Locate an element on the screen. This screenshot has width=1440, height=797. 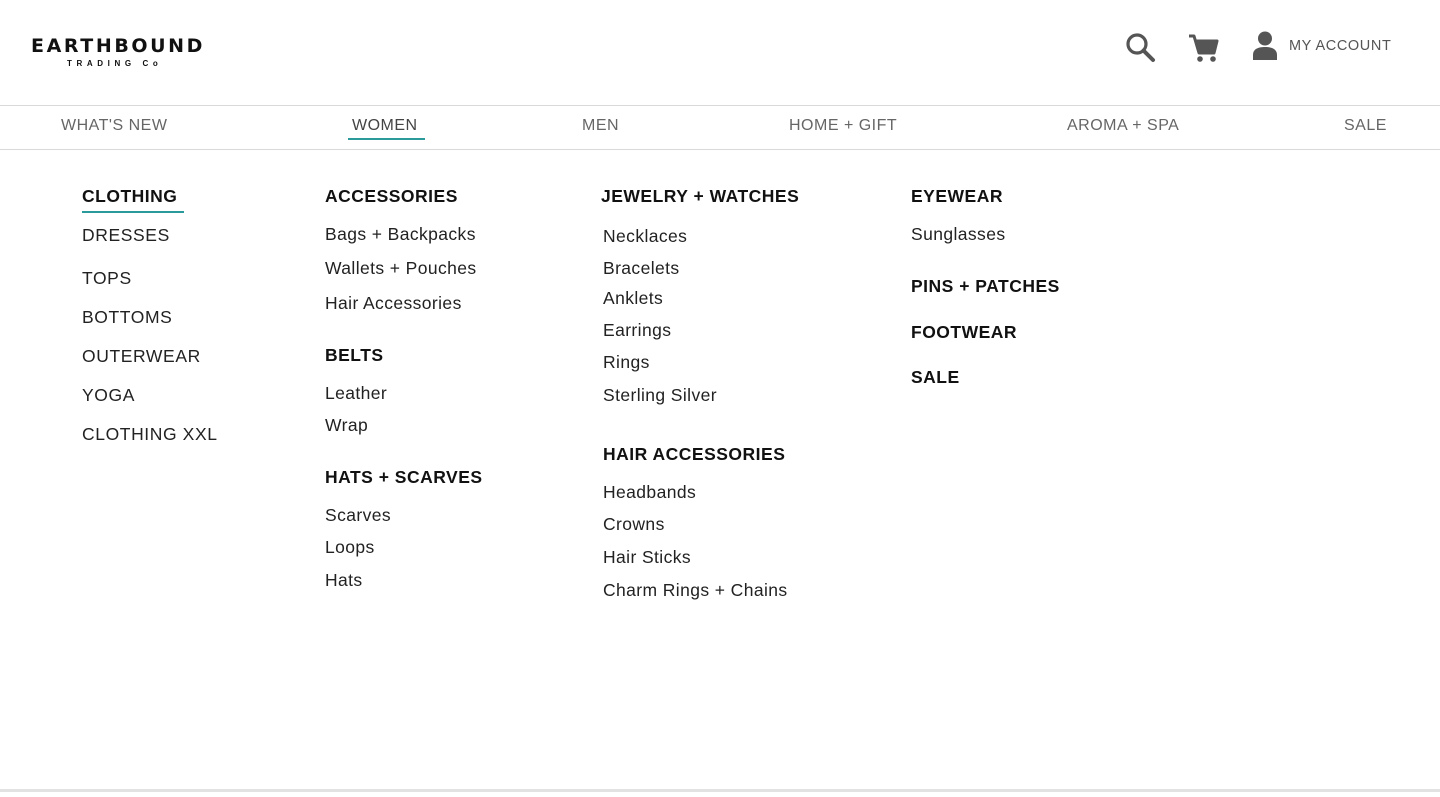
nav-item-aroma-spa: AROMA + SPA is located at coordinates (1123, 126).